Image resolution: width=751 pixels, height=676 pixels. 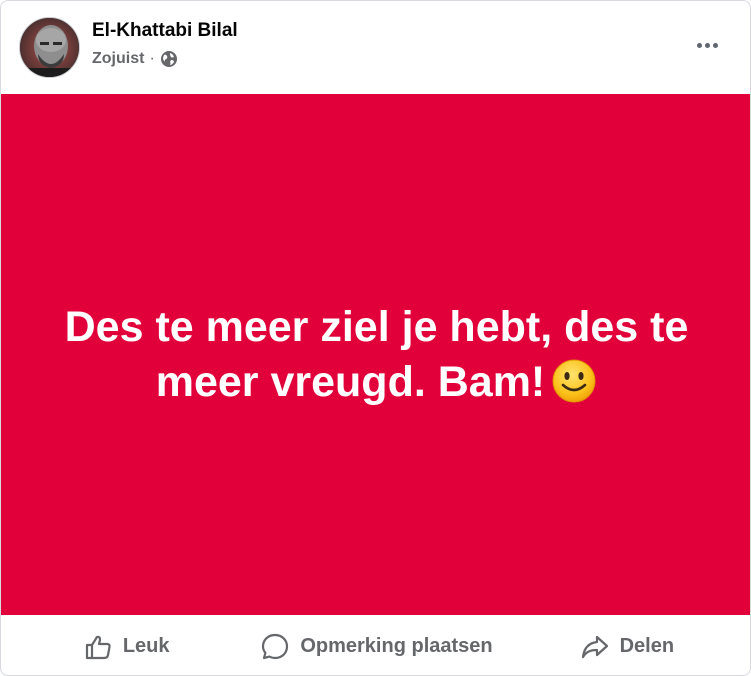 What do you see at coordinates (574, 381) in the screenshot?
I see `slightly-smiling-face-icon` at bounding box center [574, 381].